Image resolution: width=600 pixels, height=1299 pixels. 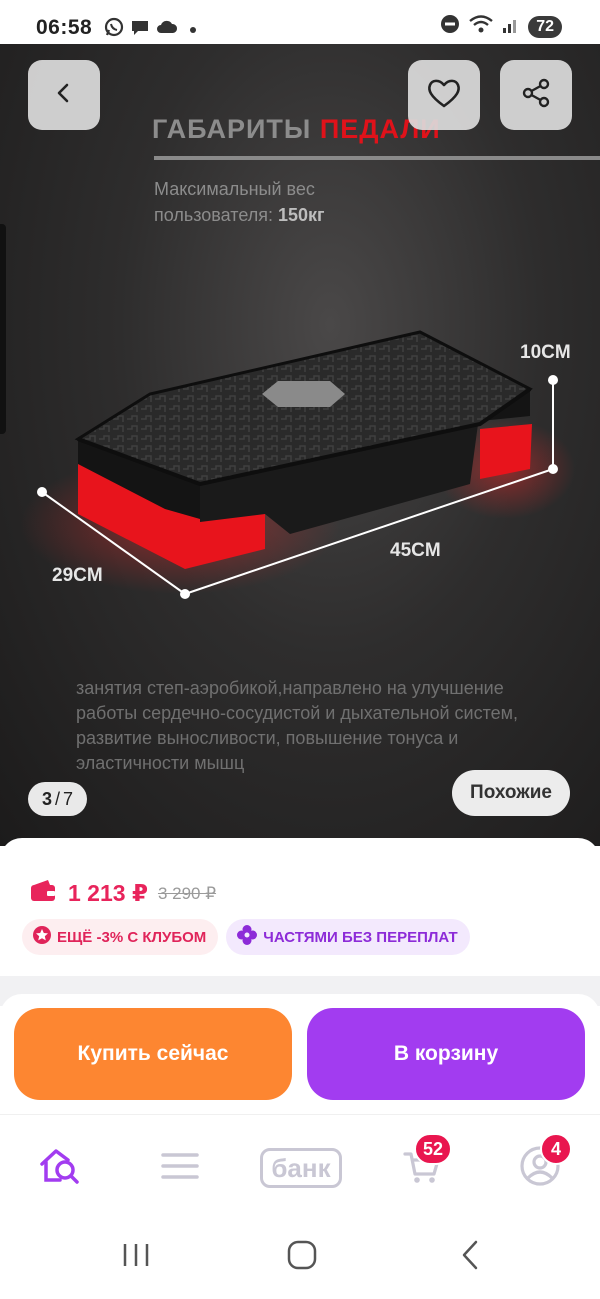 I want to click on similar-button: Похожие, so click(x=511, y=793).